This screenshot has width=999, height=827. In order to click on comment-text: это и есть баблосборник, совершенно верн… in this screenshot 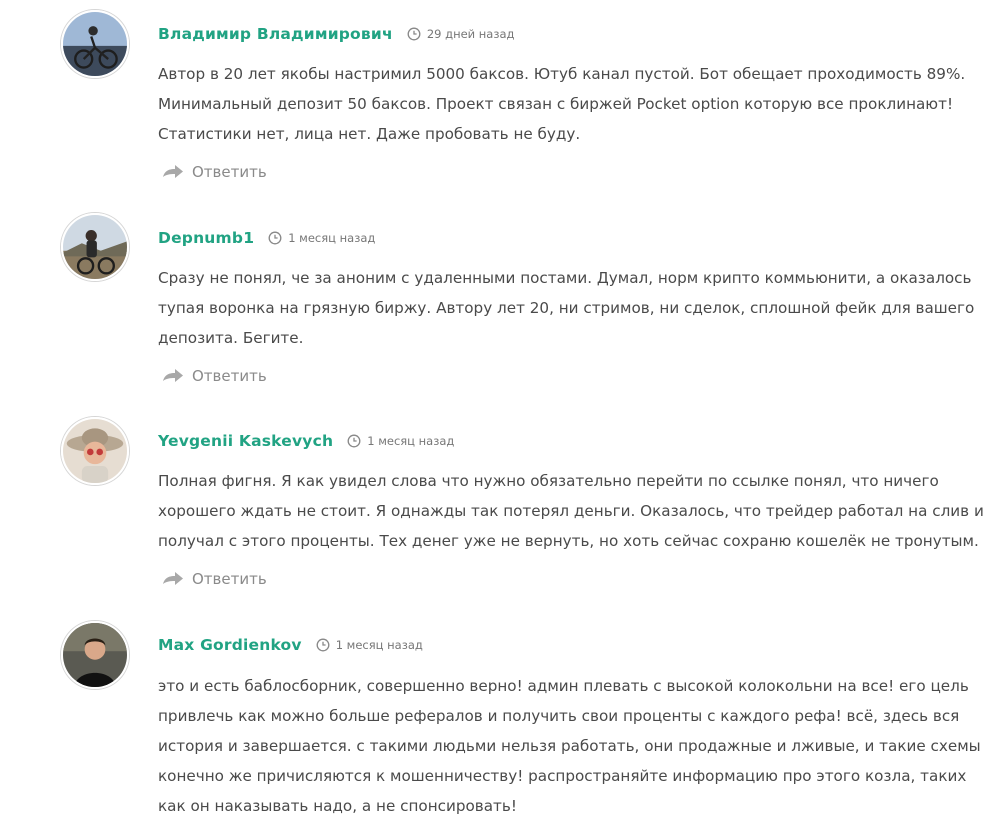, I will do `click(569, 746)`.